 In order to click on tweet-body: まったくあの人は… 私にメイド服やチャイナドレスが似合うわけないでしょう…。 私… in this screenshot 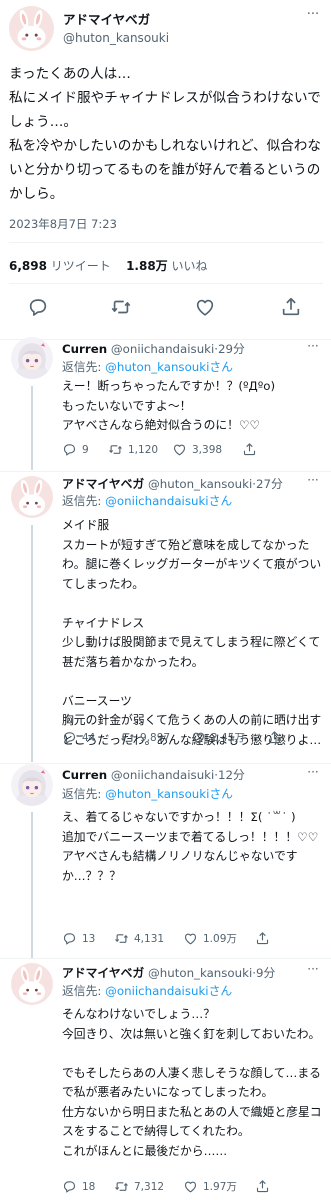, I will do `click(165, 134)`.